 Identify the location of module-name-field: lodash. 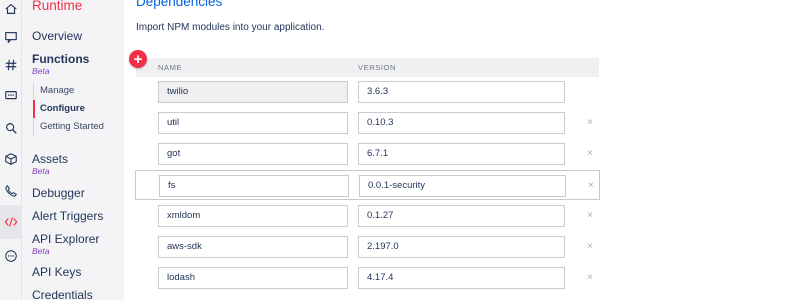
(253, 278).